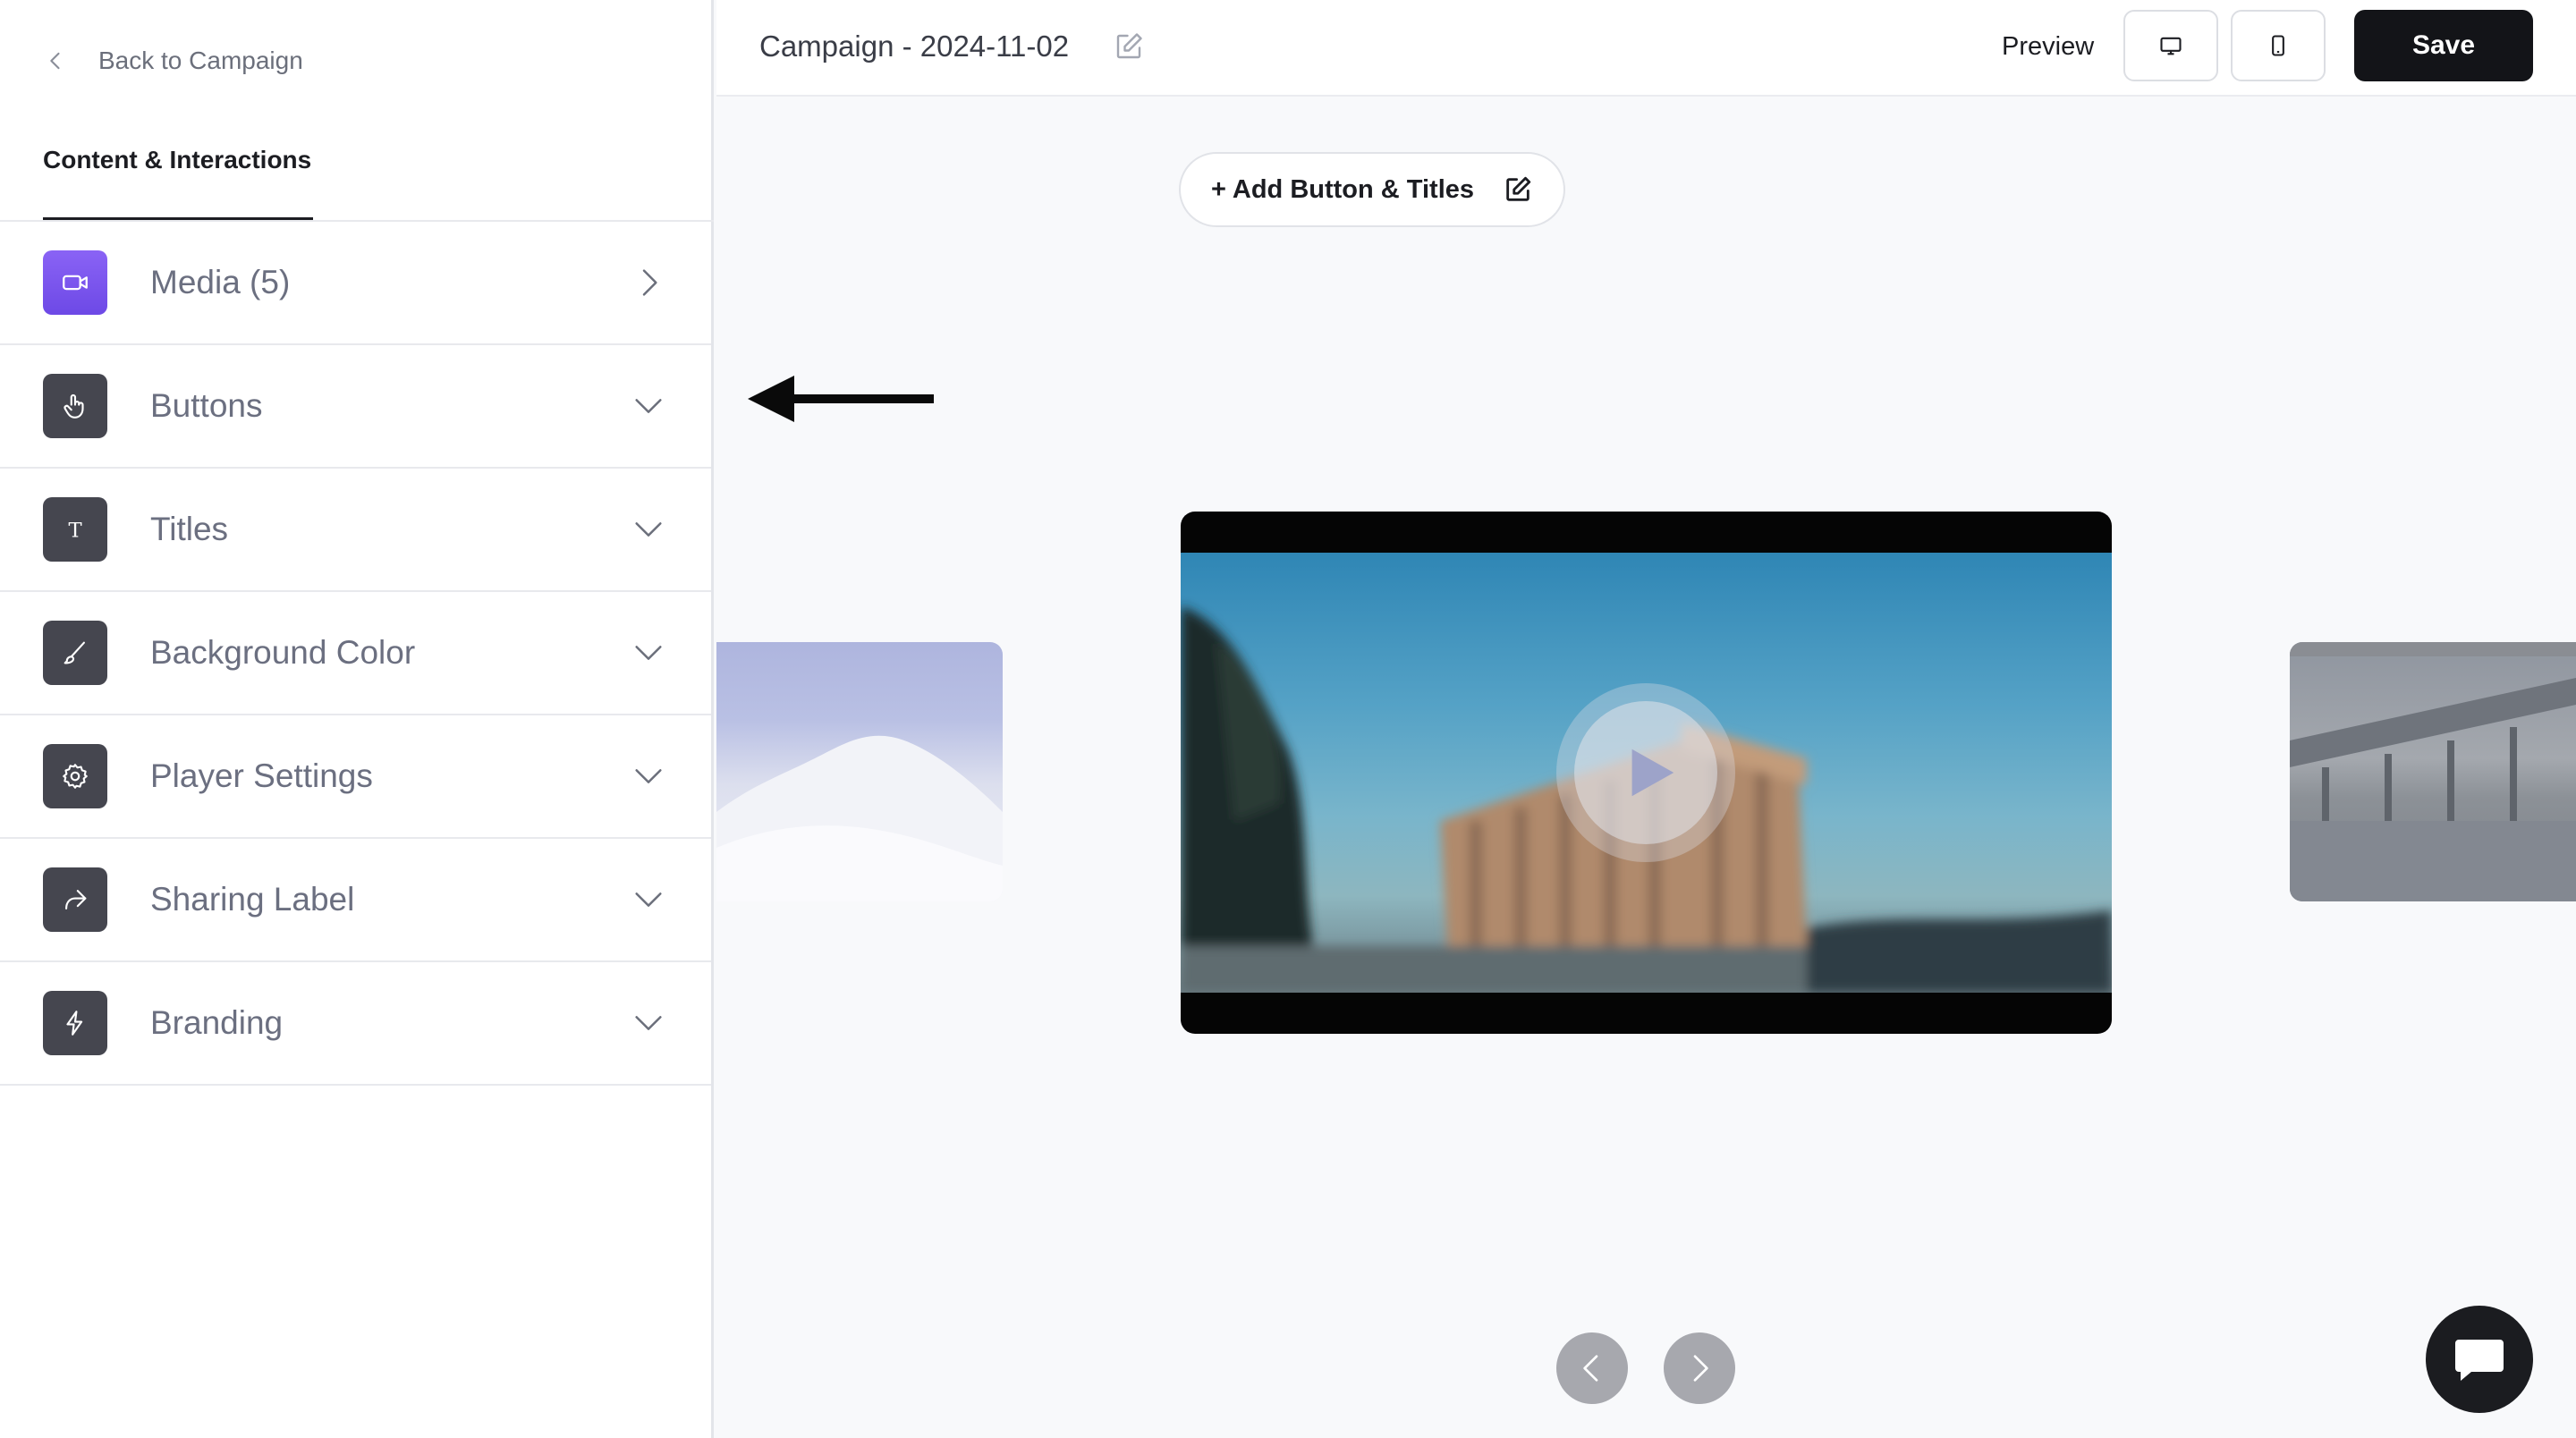 The height and width of the screenshot is (1438, 2576). Describe the element at coordinates (206, 405) in the screenshot. I see `sidebar-item-label: Buttons` at that location.